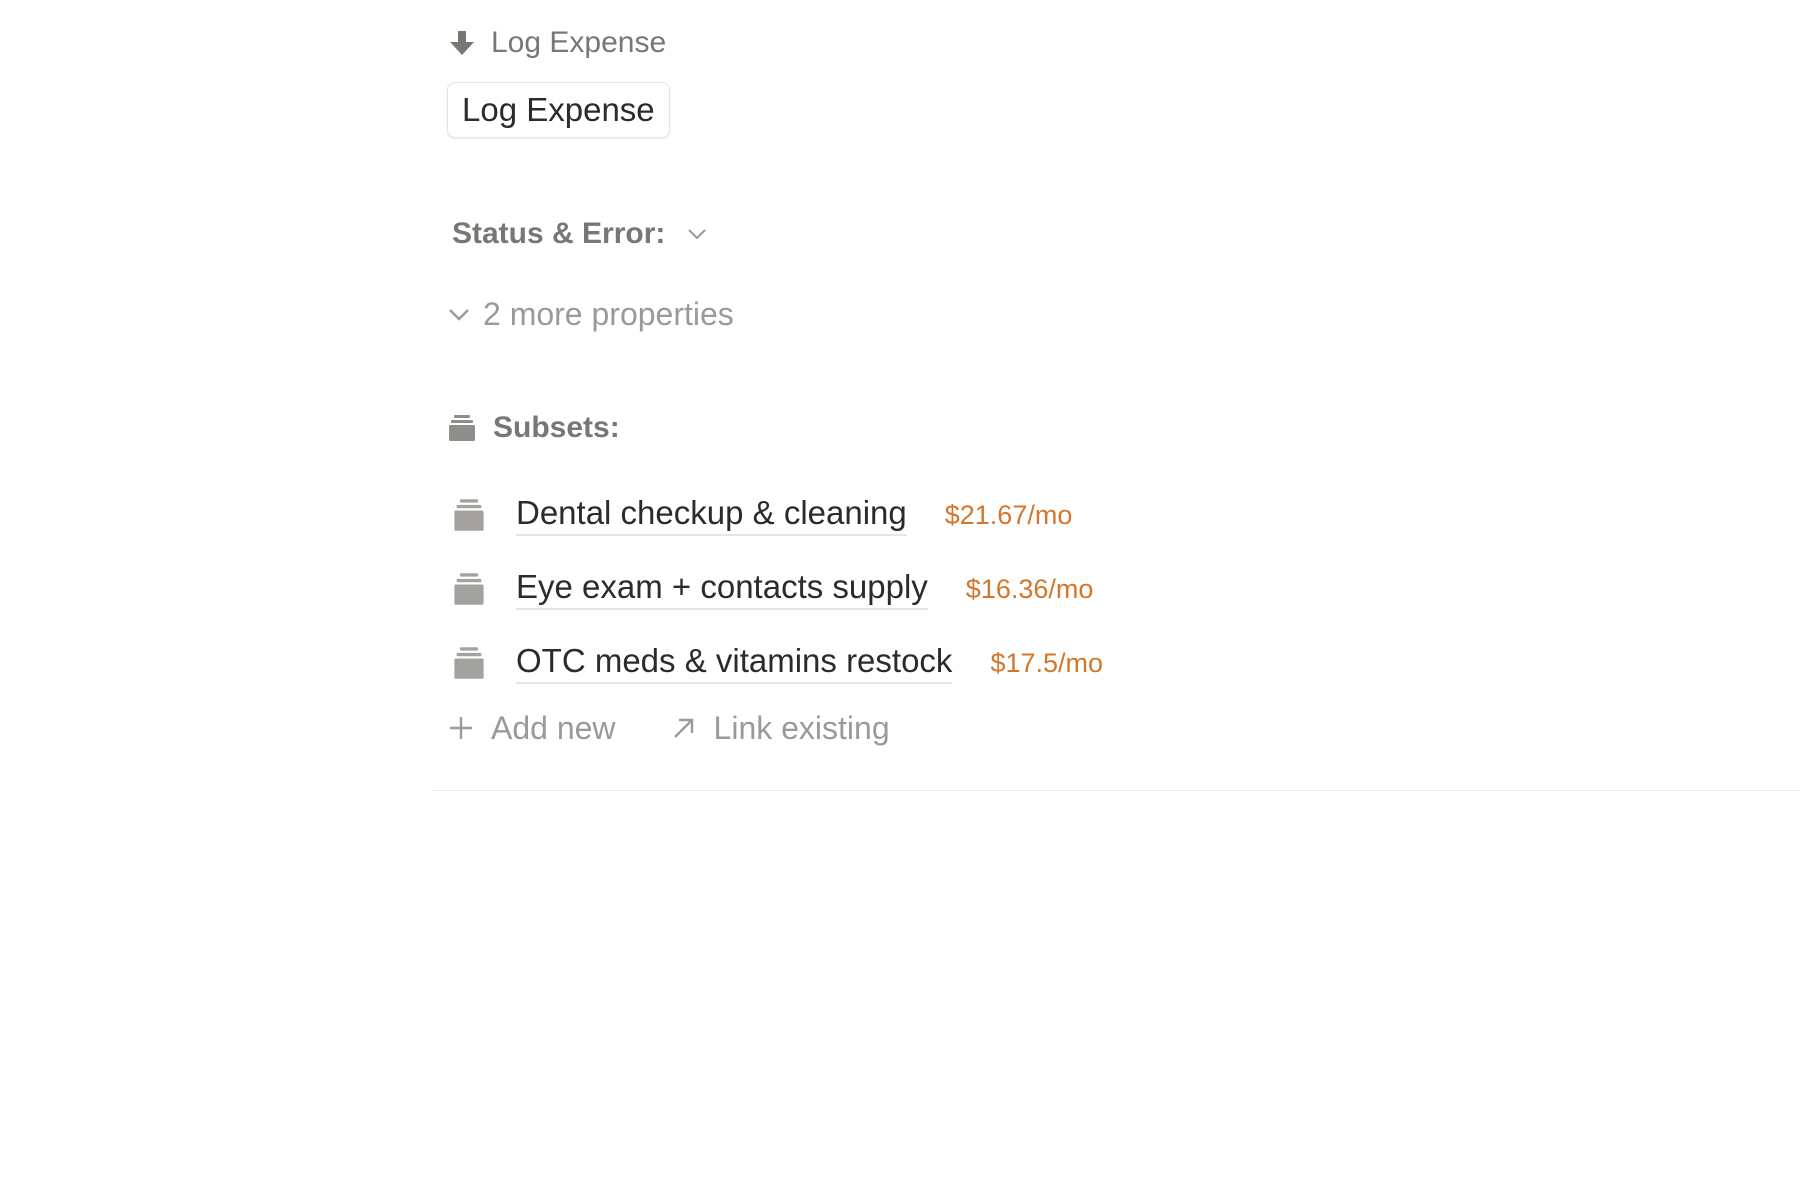 Image resolution: width=1800 pixels, height=1200 pixels. Describe the element at coordinates (801, 727) in the screenshot. I see `link-existing-label: Link existing` at that location.